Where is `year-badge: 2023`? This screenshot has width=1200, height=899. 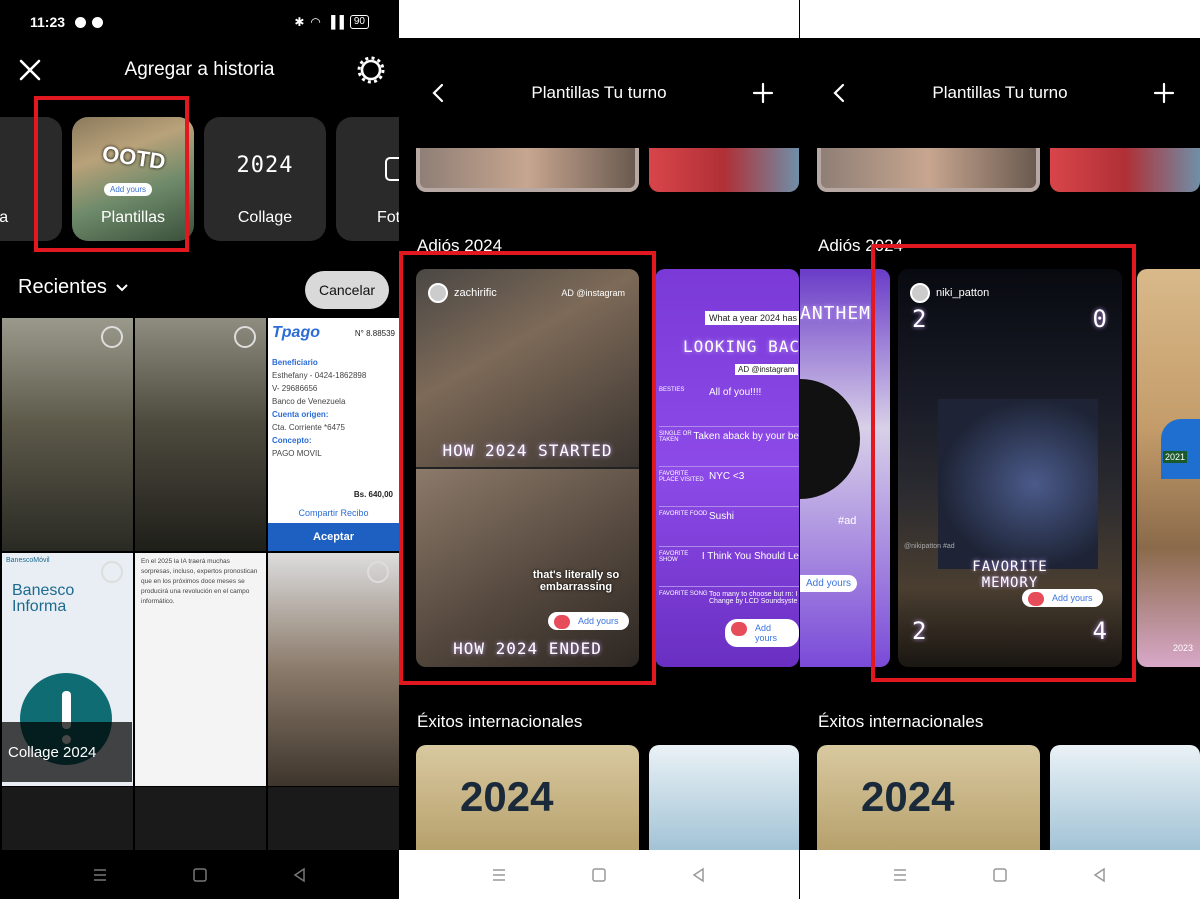
year-badge: 2023 is located at coordinates (1183, 648).